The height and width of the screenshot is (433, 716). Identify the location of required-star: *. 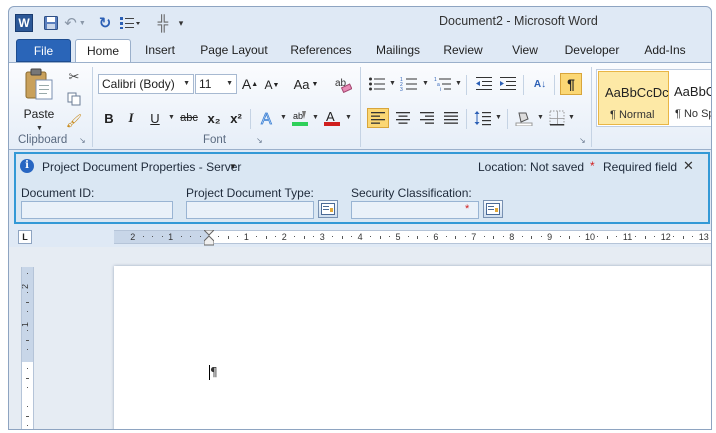
(592, 166).